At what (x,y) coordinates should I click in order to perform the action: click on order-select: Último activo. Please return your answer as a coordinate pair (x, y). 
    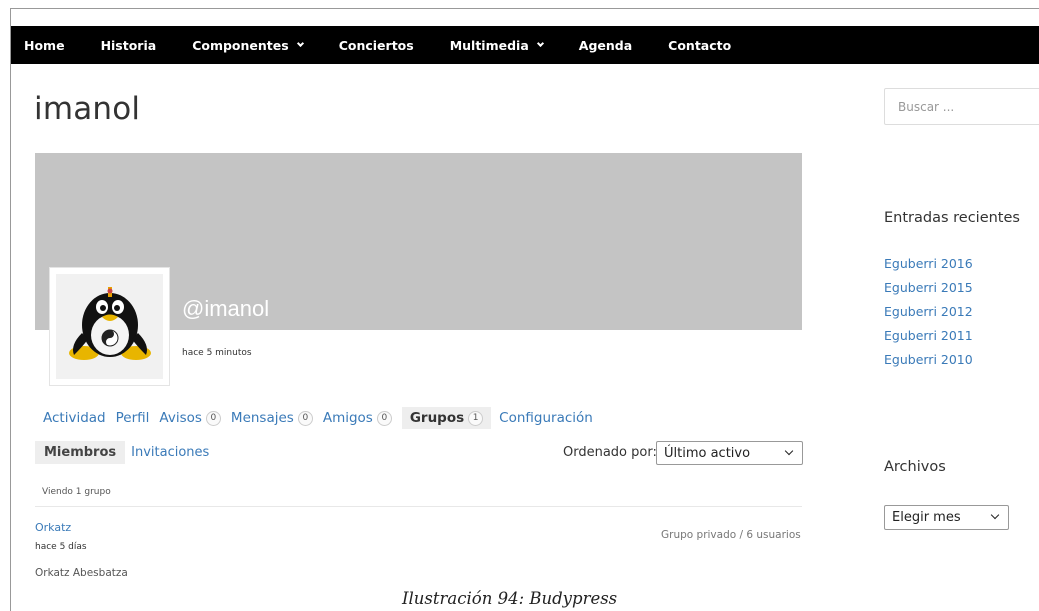
    Looking at the image, I should click on (729, 453).